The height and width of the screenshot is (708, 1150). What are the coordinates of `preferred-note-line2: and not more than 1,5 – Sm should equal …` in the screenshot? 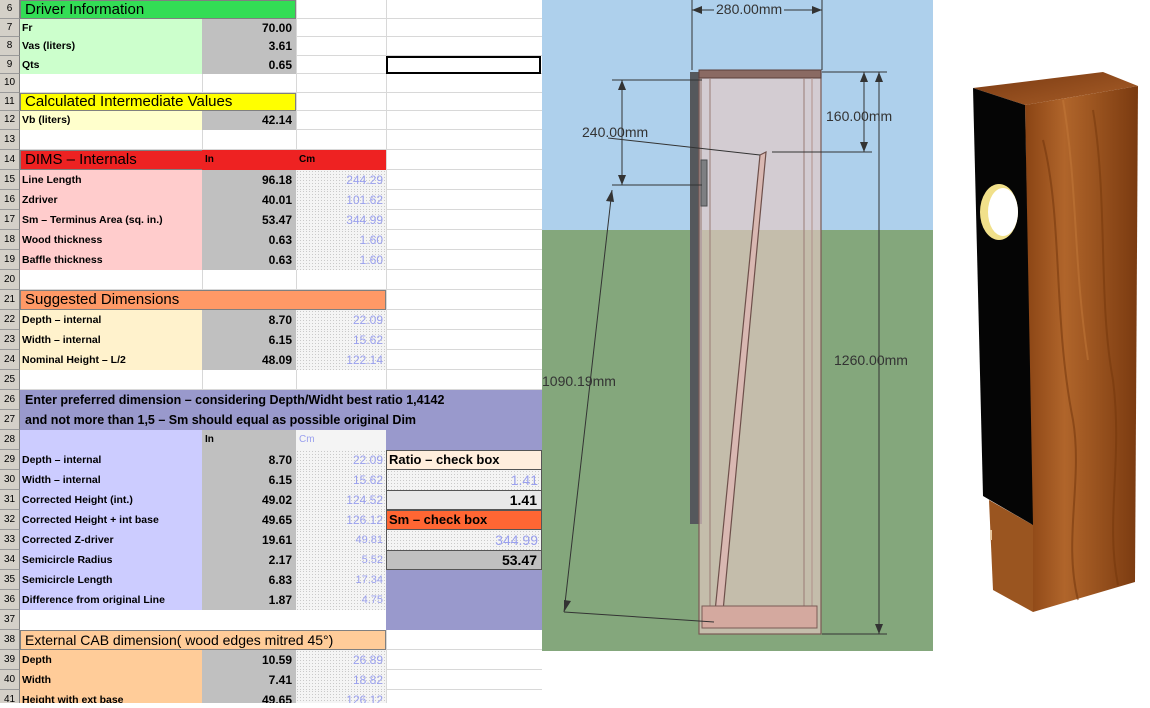 It's located at (281, 419).